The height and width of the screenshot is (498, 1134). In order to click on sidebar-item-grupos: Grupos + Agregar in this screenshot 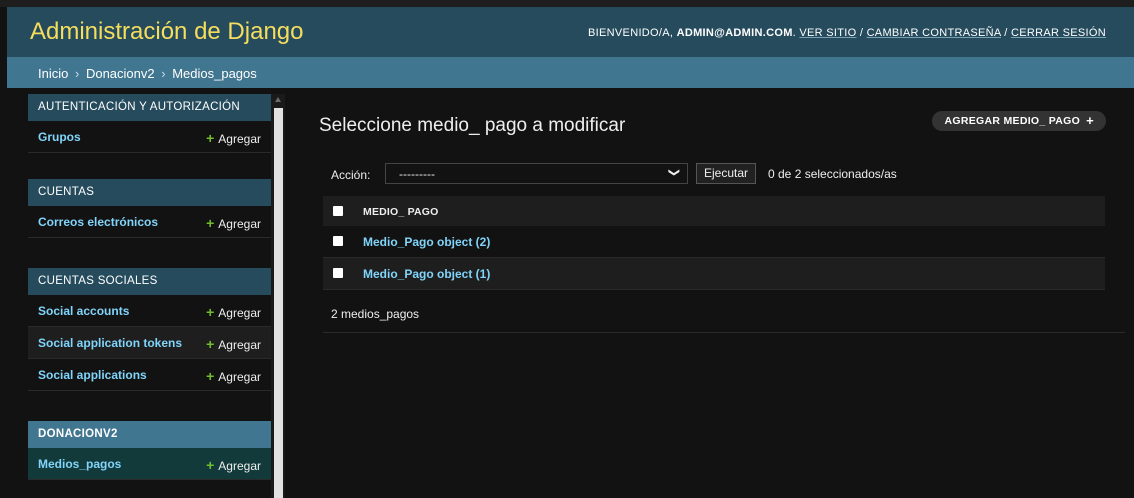, I will do `click(149, 137)`.